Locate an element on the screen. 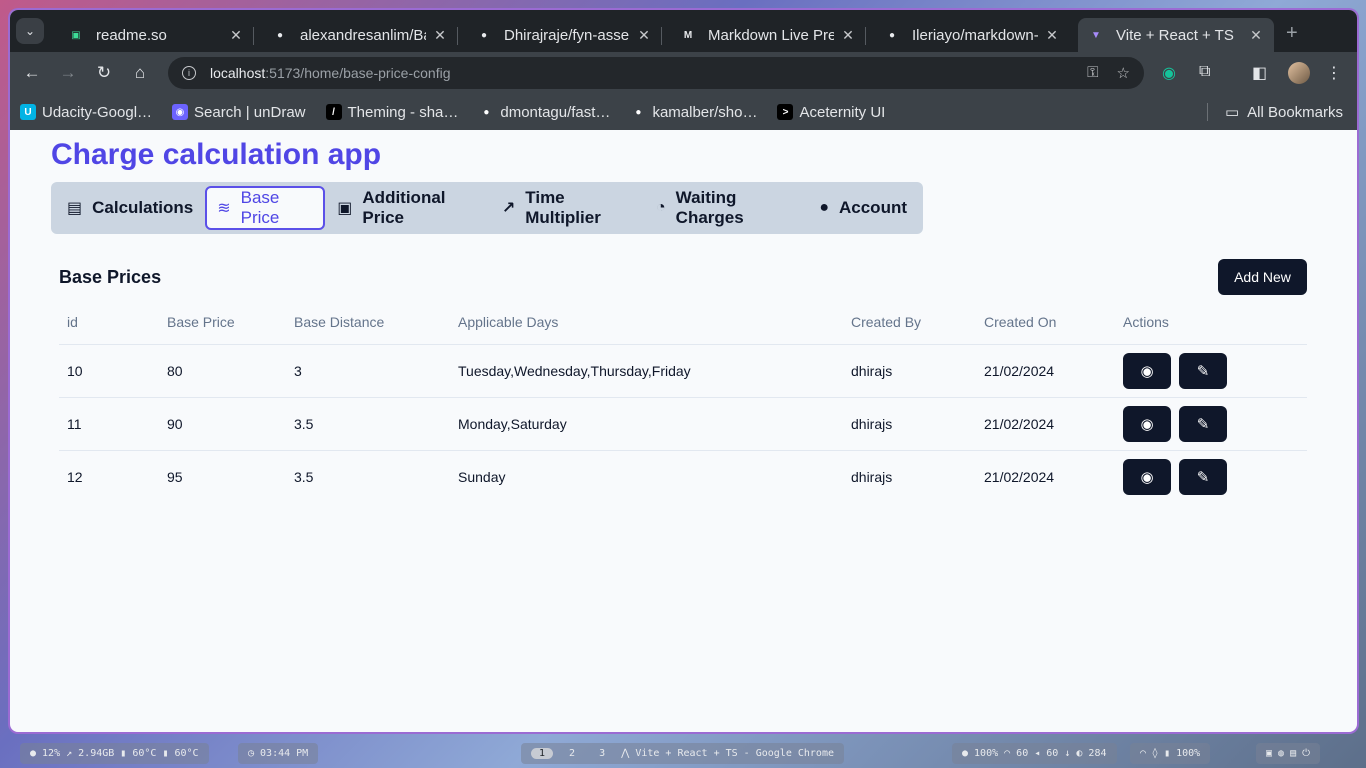 This screenshot has height=768, width=1366. grammarly-icon: ◉ is located at coordinates (1169, 73).